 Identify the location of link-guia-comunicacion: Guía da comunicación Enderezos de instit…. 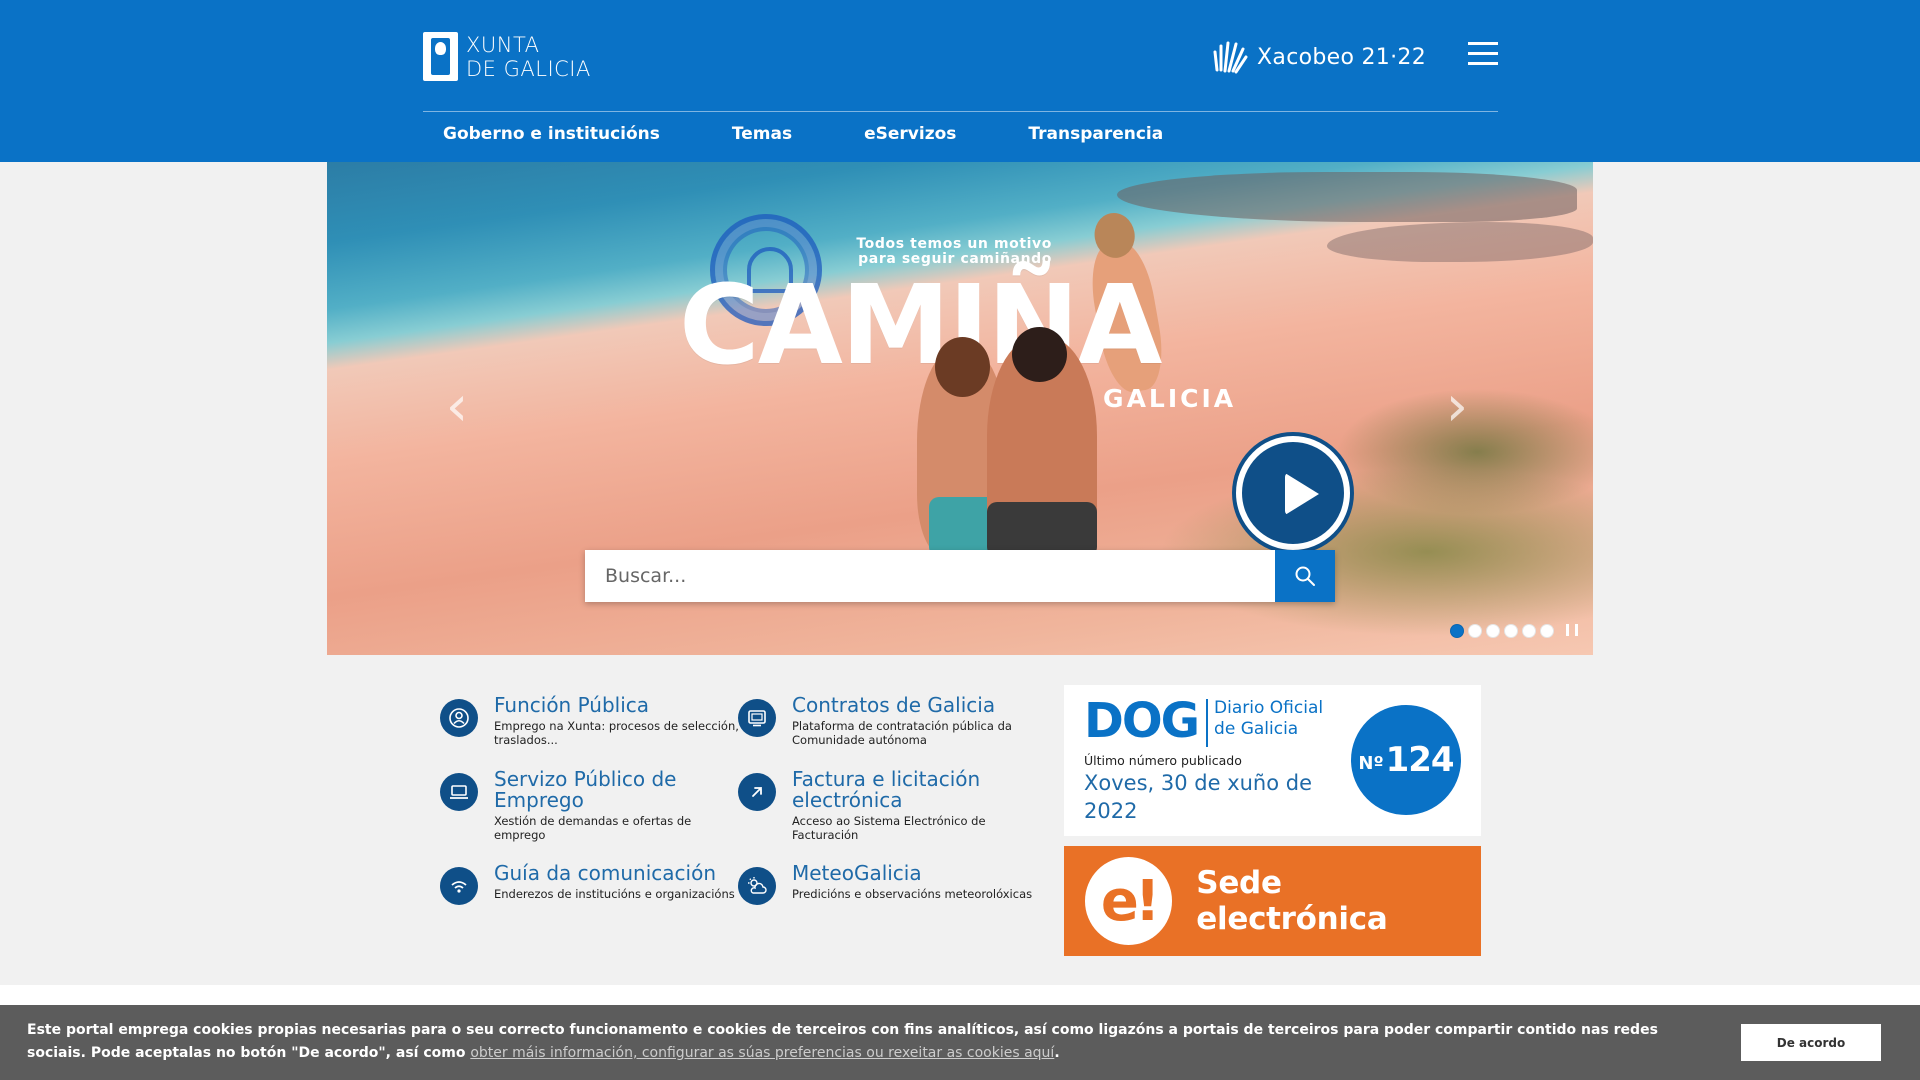
(590, 884).